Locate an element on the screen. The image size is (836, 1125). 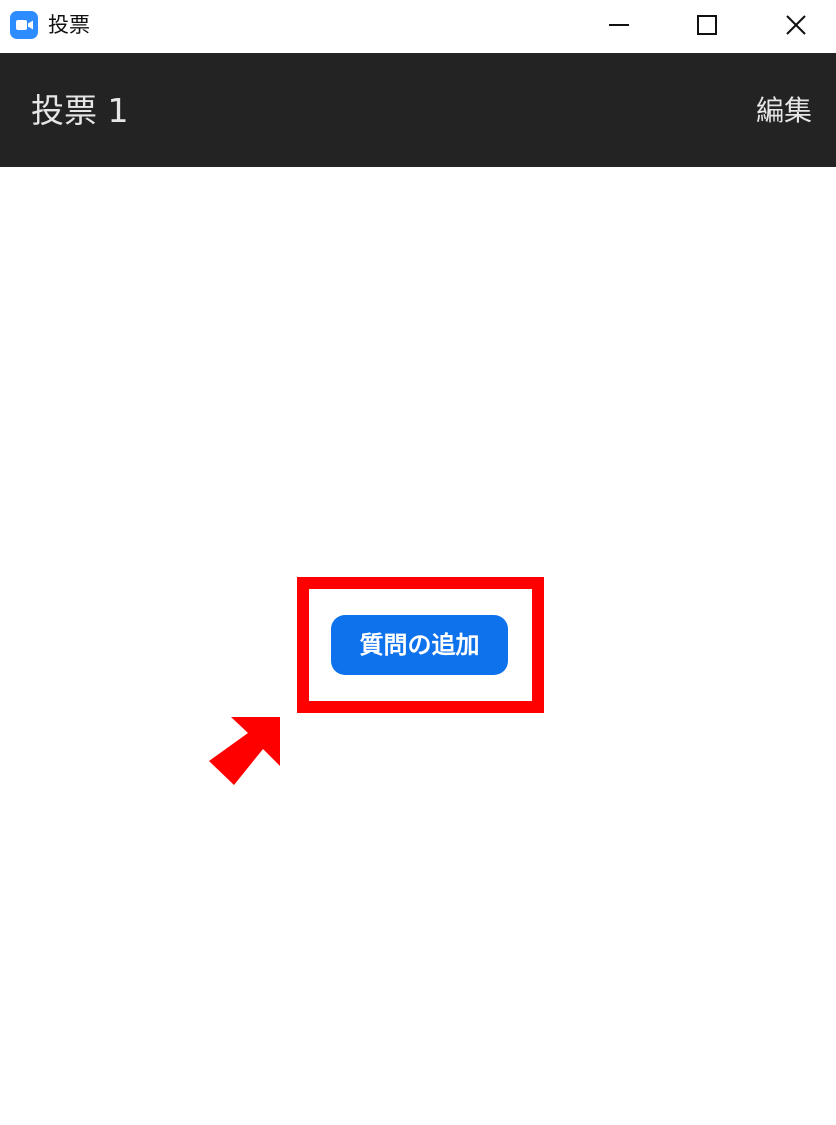
maximize-icon is located at coordinates (707, 25).